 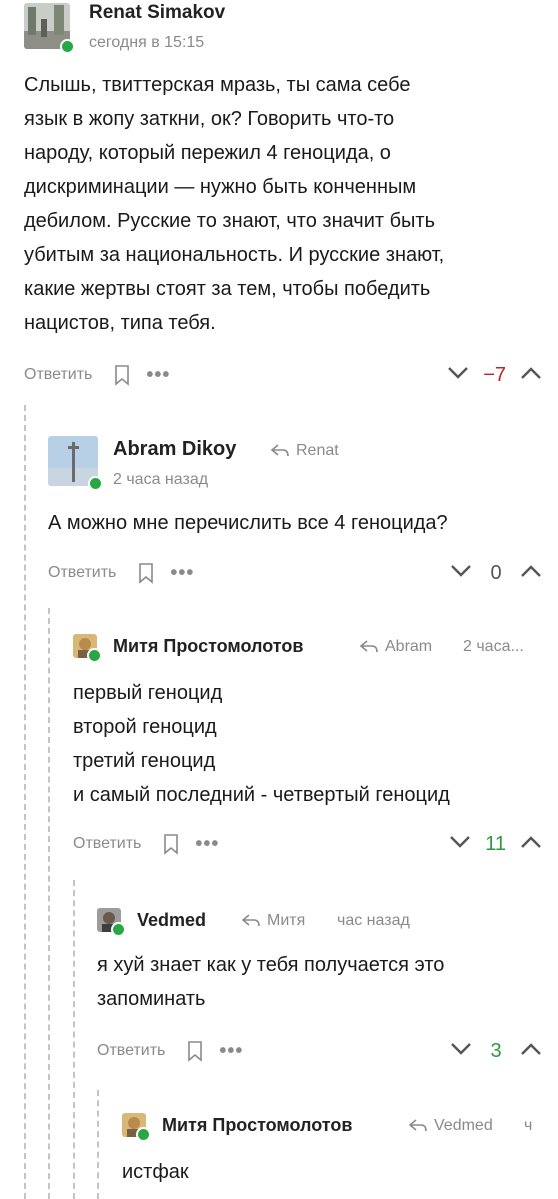 I want to click on reply-to-name: Renat, so click(x=317, y=450).